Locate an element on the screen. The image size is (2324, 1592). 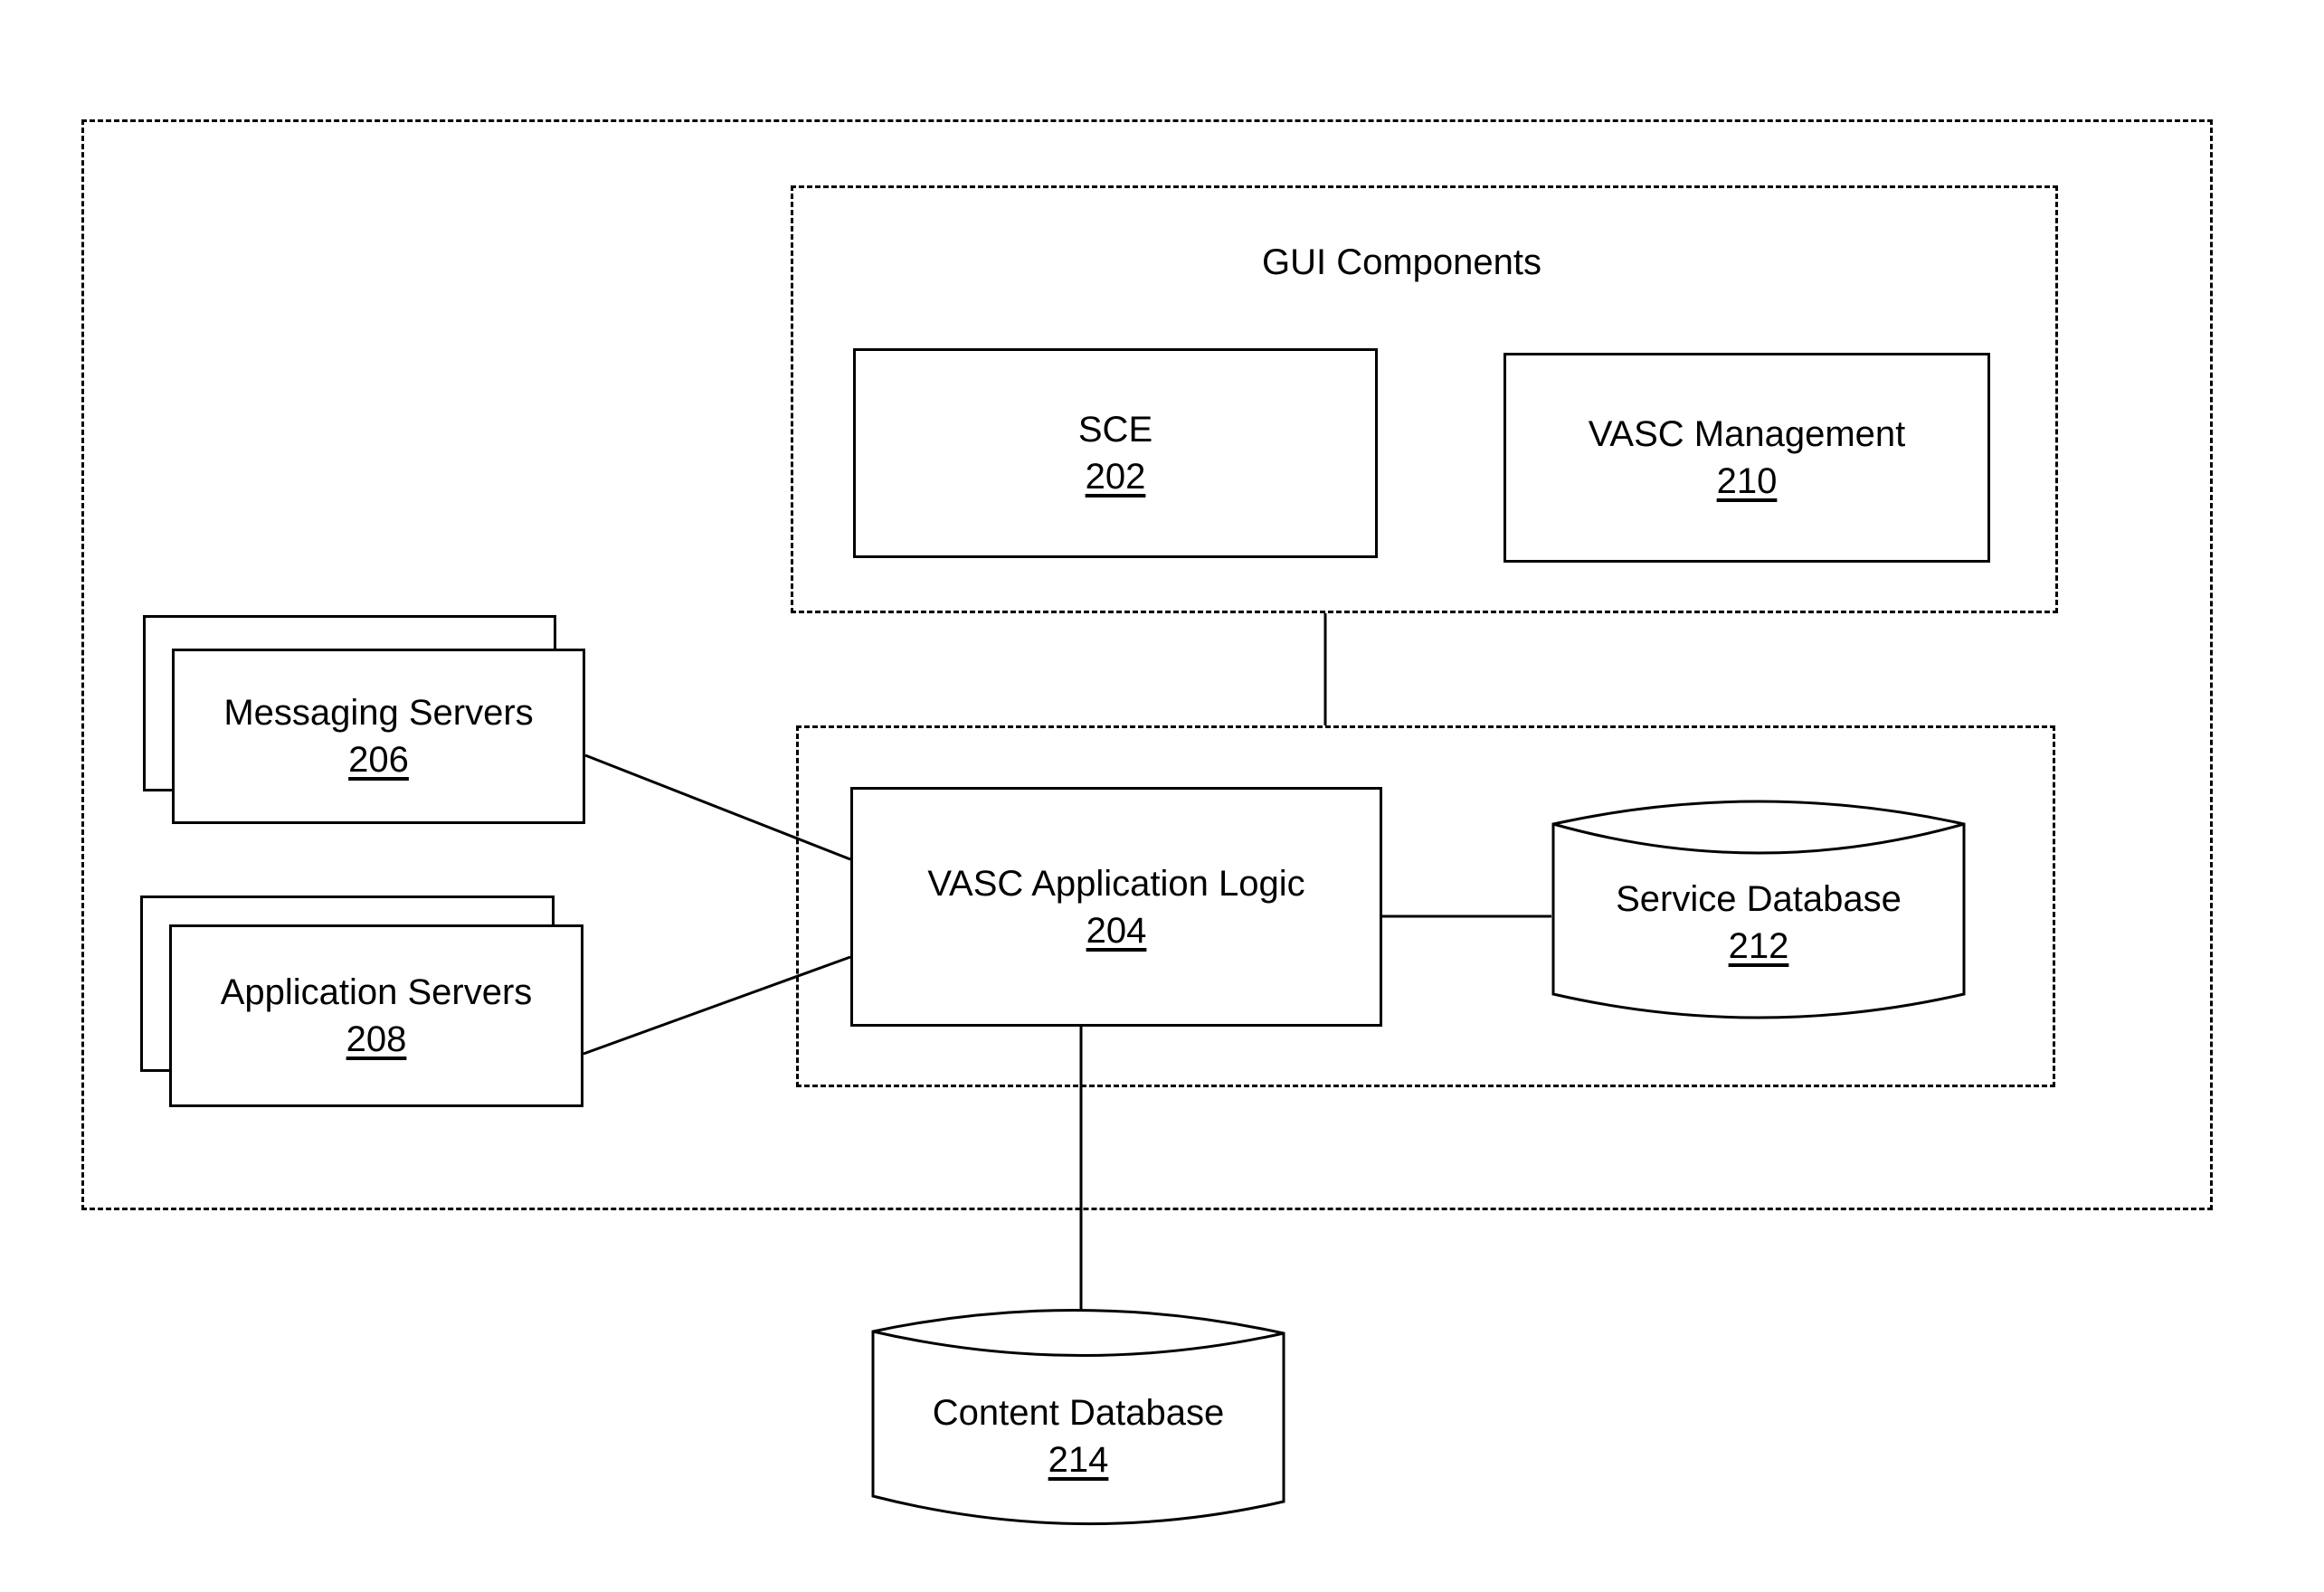
messaging-servers-label: Messaging Servers is located at coordinates (378, 713).